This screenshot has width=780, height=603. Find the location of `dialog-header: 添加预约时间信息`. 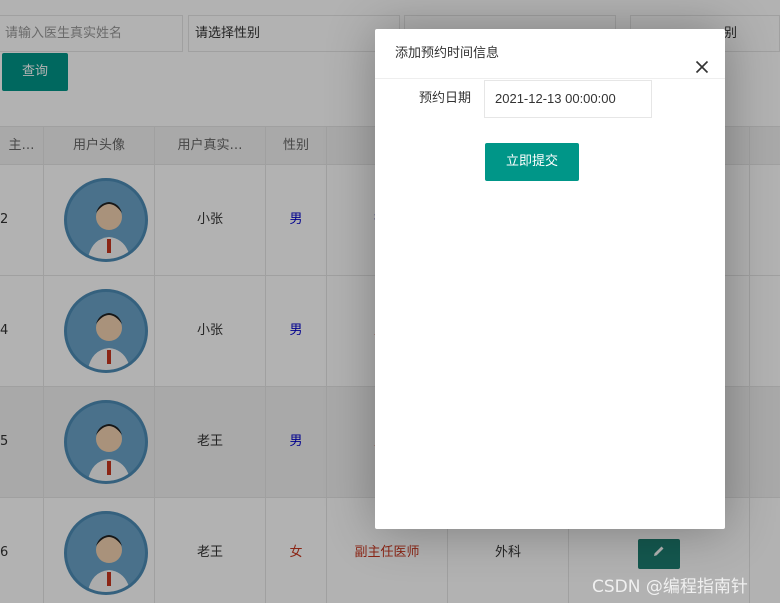

dialog-header: 添加预约时间信息 is located at coordinates (550, 54).